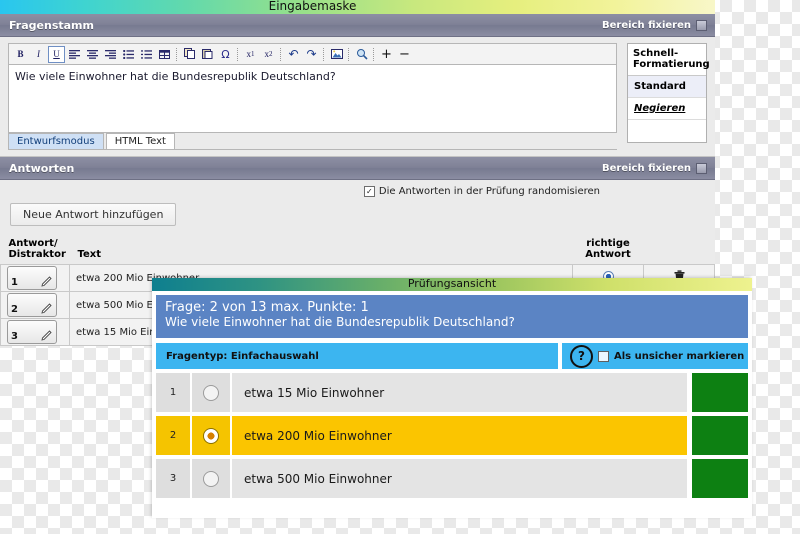 The width and height of the screenshot is (800, 534). What do you see at coordinates (267, 307) in the screenshot?
I see `question-meta: Frage: 2 von 13 max. Punkte: 1` at bounding box center [267, 307].